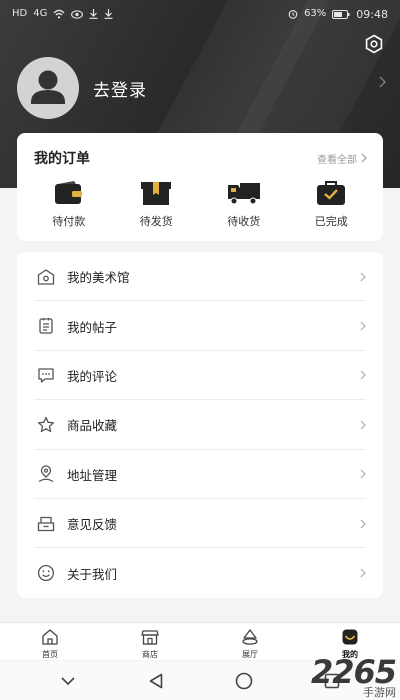  What do you see at coordinates (150, 654) in the screenshot?
I see `tab-label: 商店` at bounding box center [150, 654].